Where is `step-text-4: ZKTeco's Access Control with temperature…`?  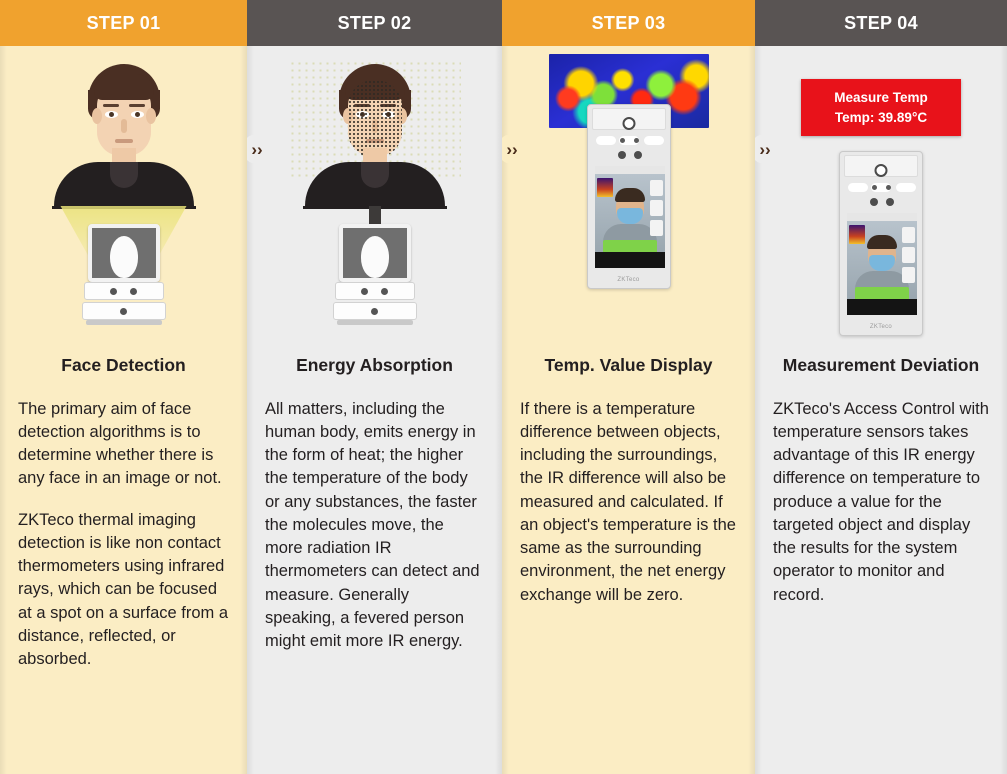 step-text-4: ZKTeco's Access Control with temperature… is located at coordinates (881, 492).